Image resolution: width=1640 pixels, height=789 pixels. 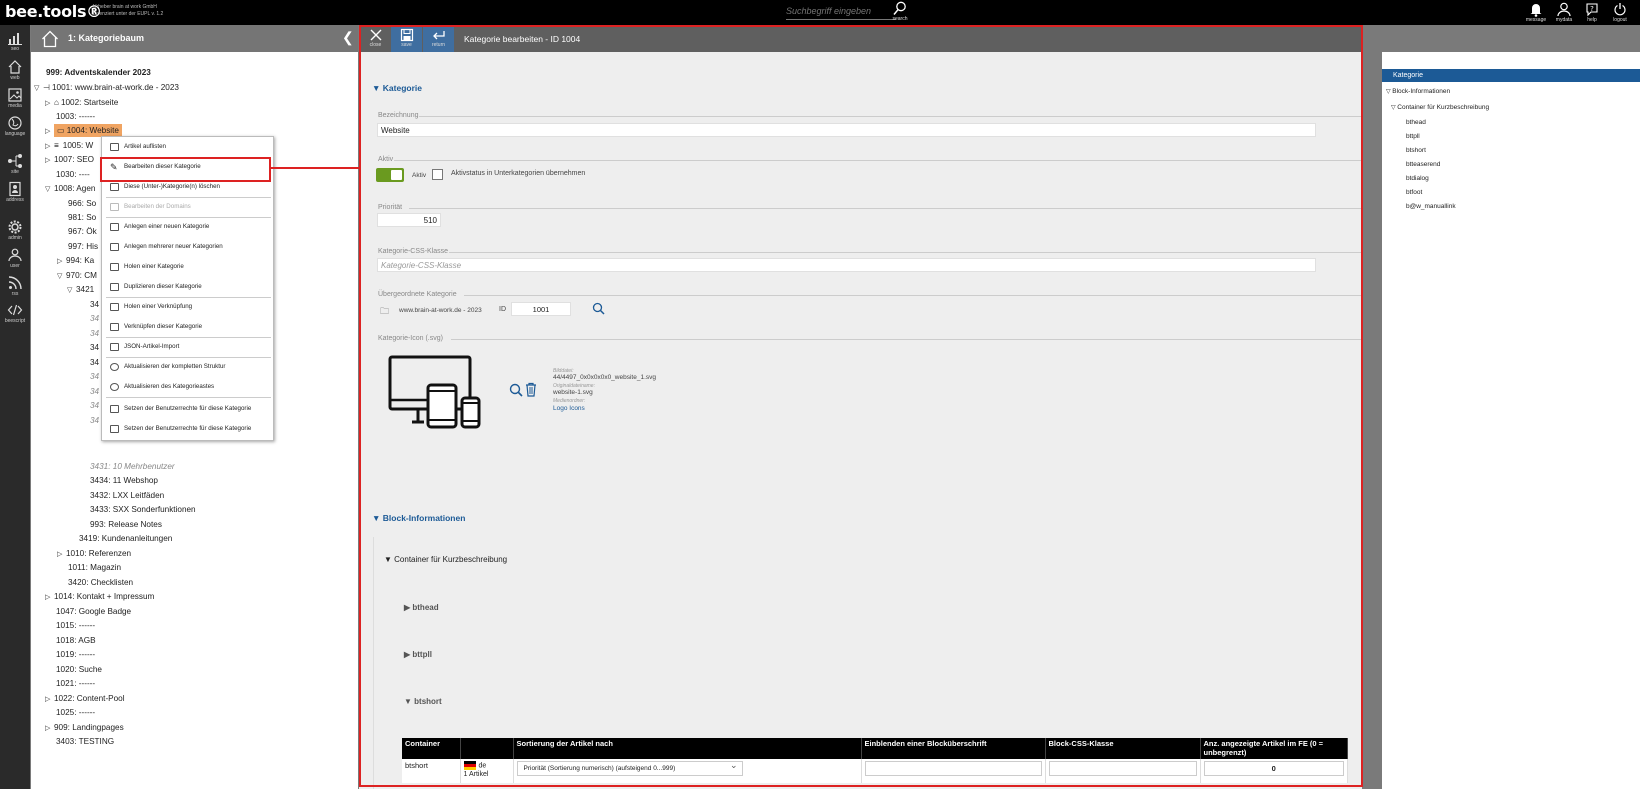 I want to click on message-button: message, so click(x=1536, y=12).